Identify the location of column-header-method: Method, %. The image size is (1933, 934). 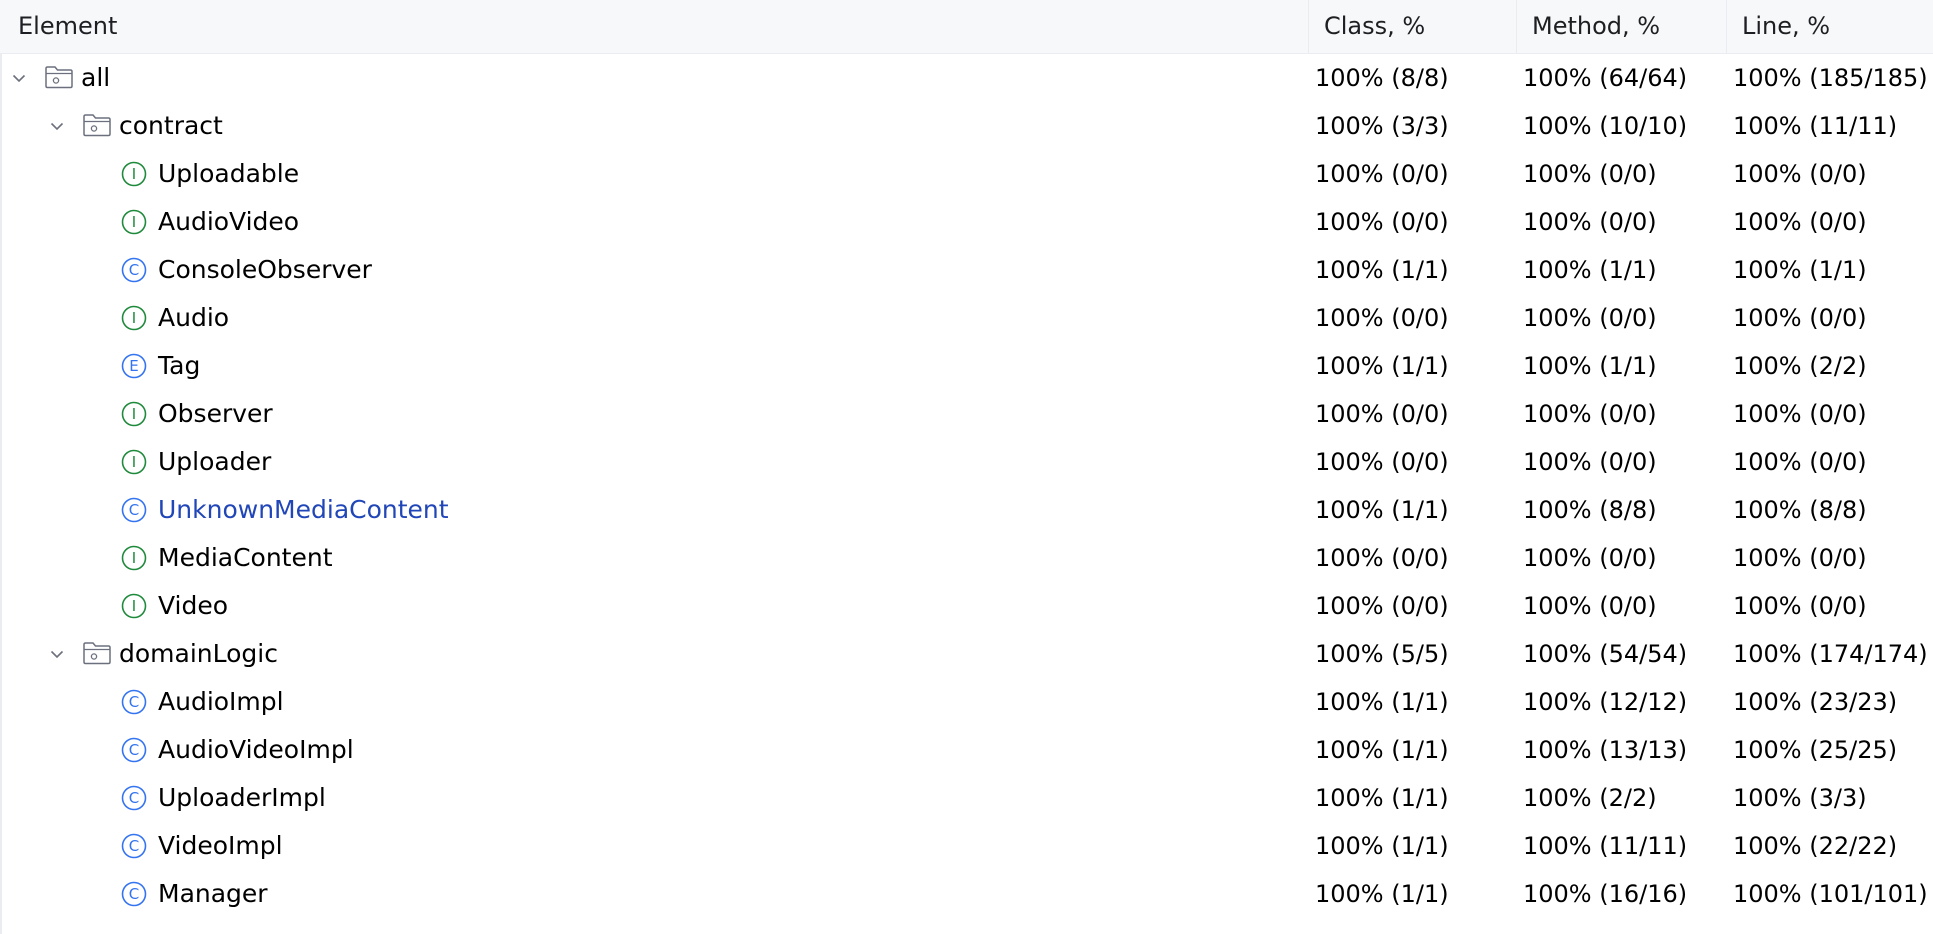
(1621, 26).